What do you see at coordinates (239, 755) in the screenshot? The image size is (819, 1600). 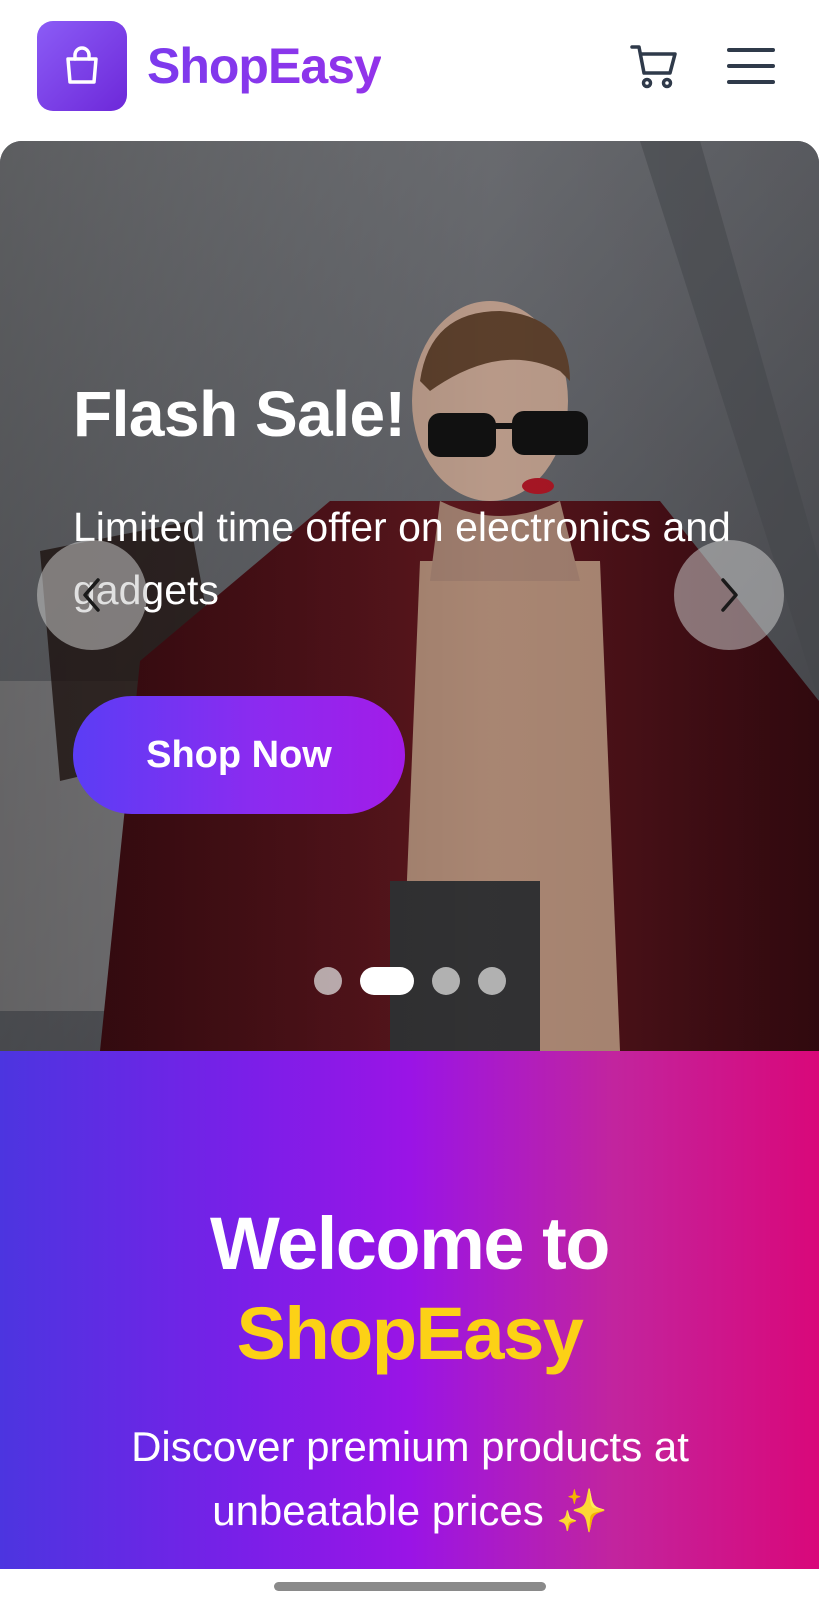 I see `shop-now-button: Shop Now` at bounding box center [239, 755].